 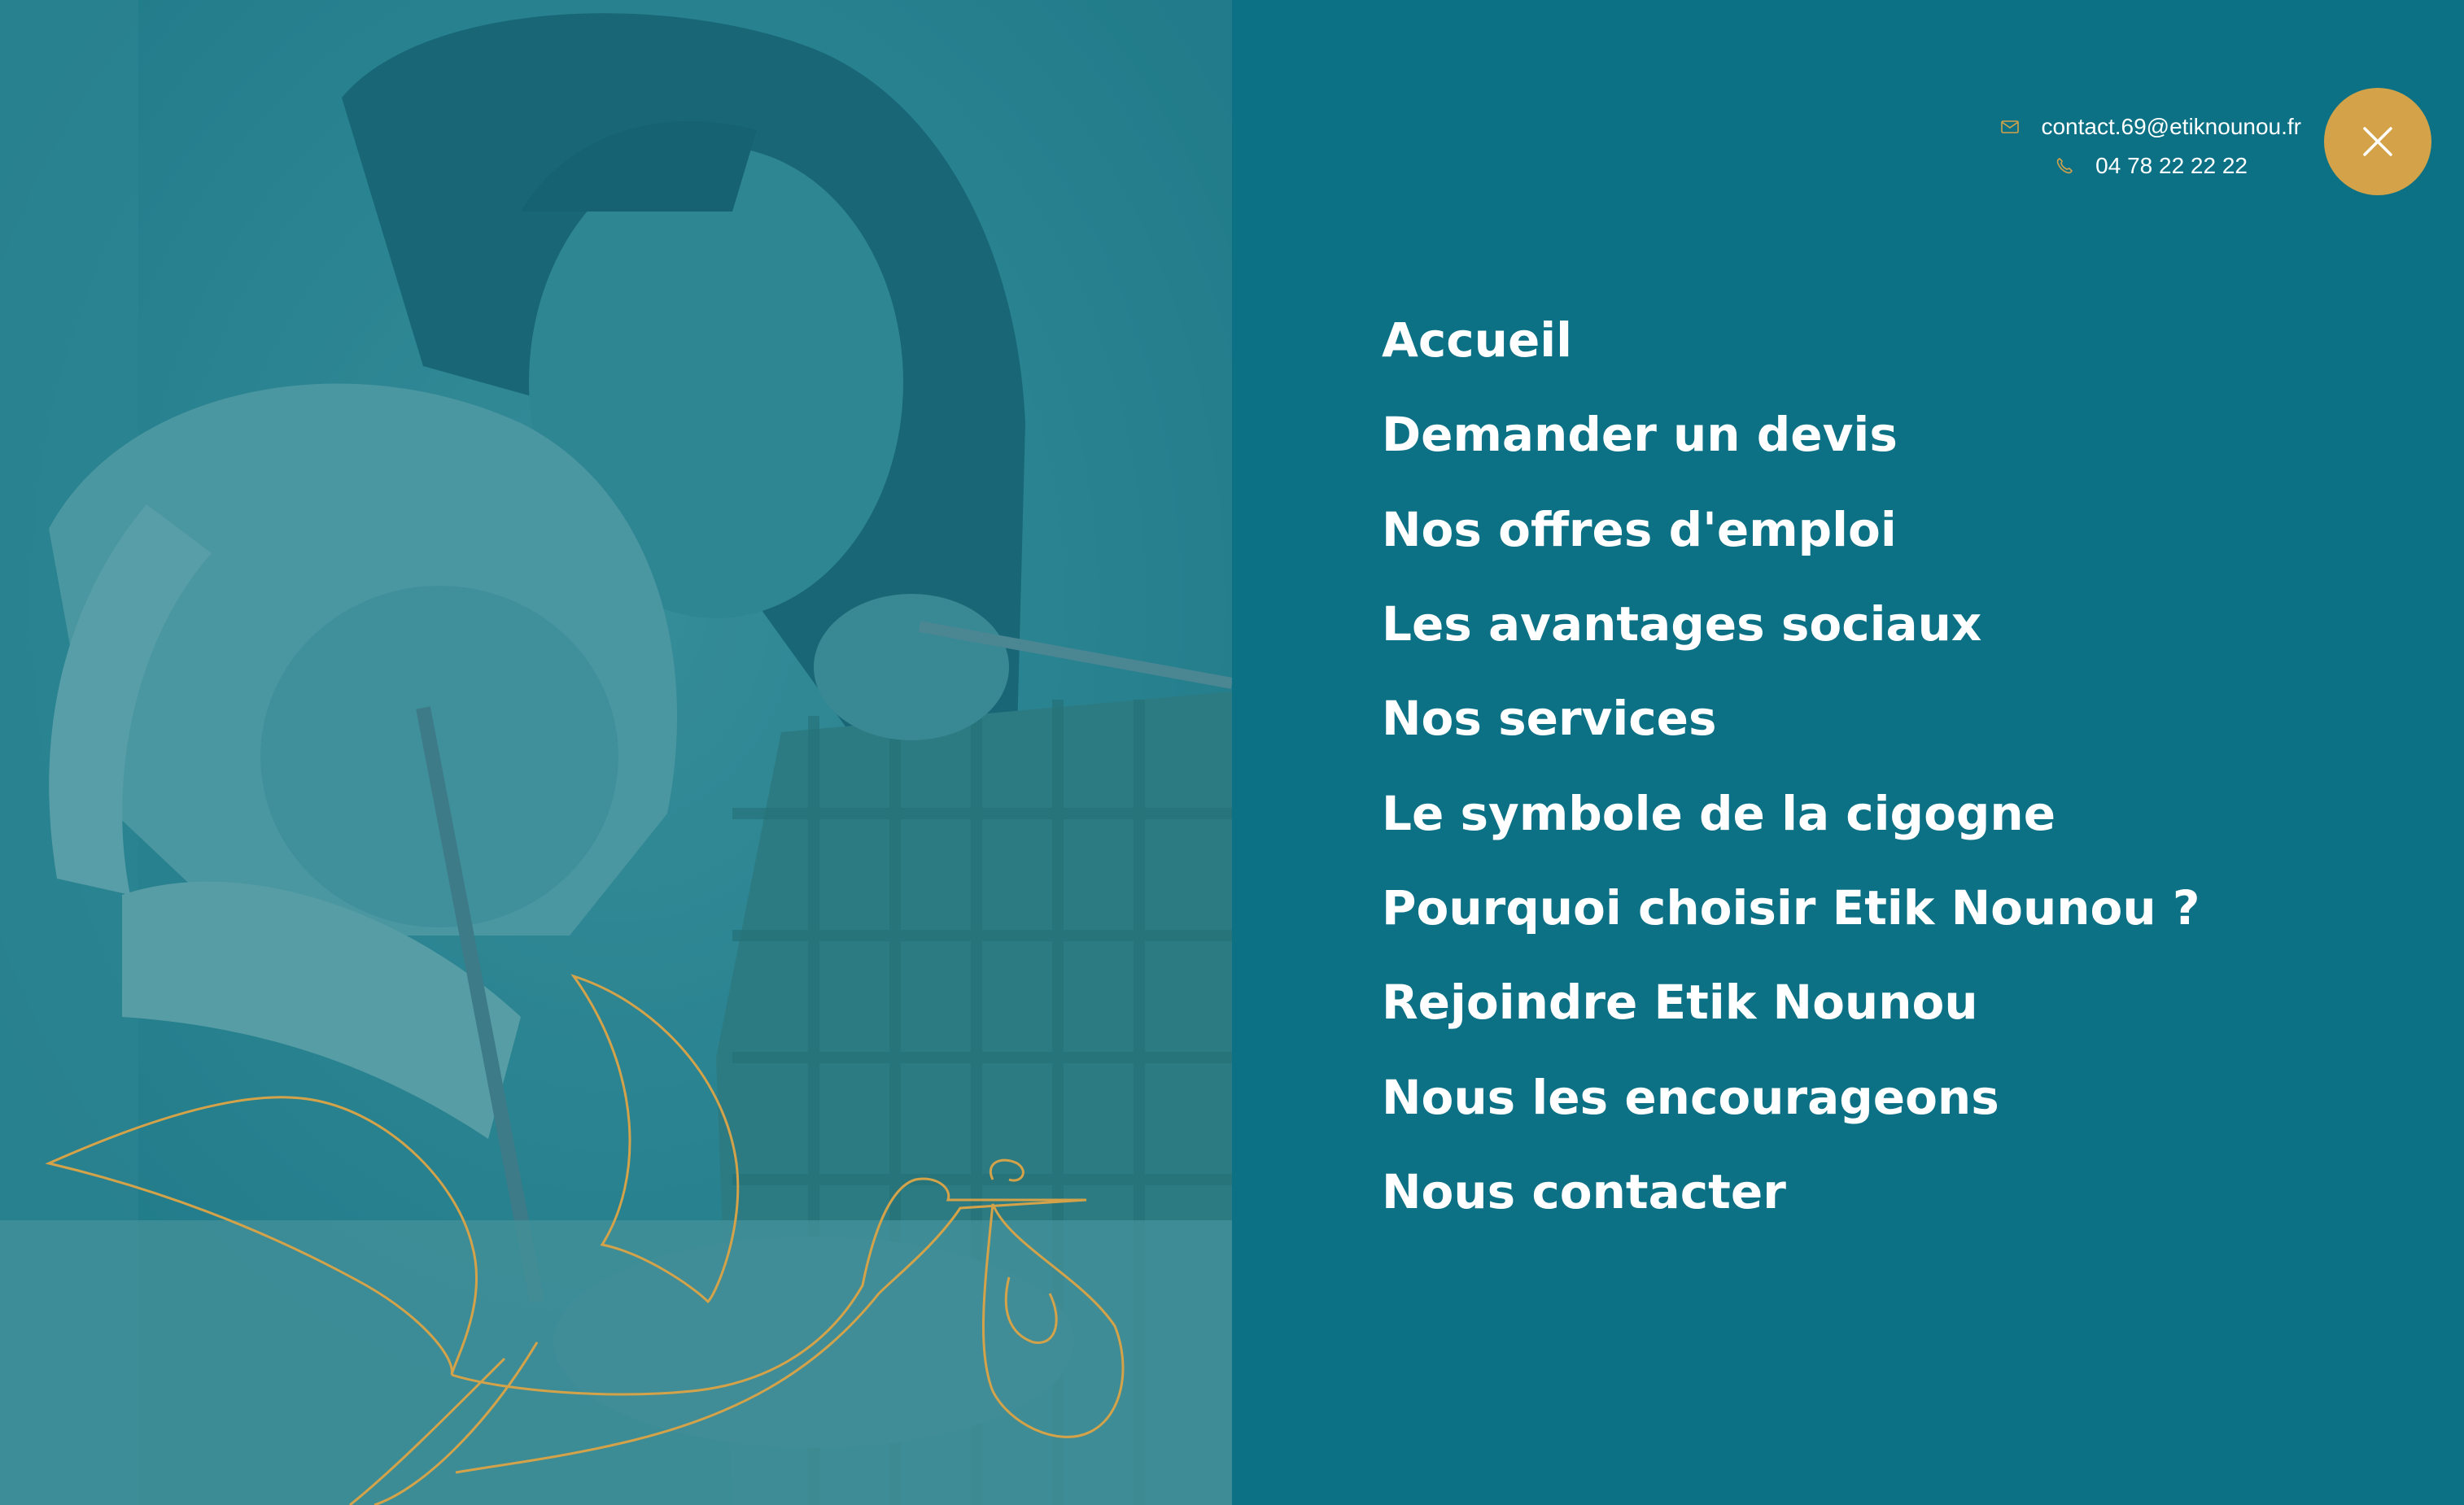 I want to click on menu-link-symbole-cigogne: Le symbole de la cigogne, so click(x=1719, y=813).